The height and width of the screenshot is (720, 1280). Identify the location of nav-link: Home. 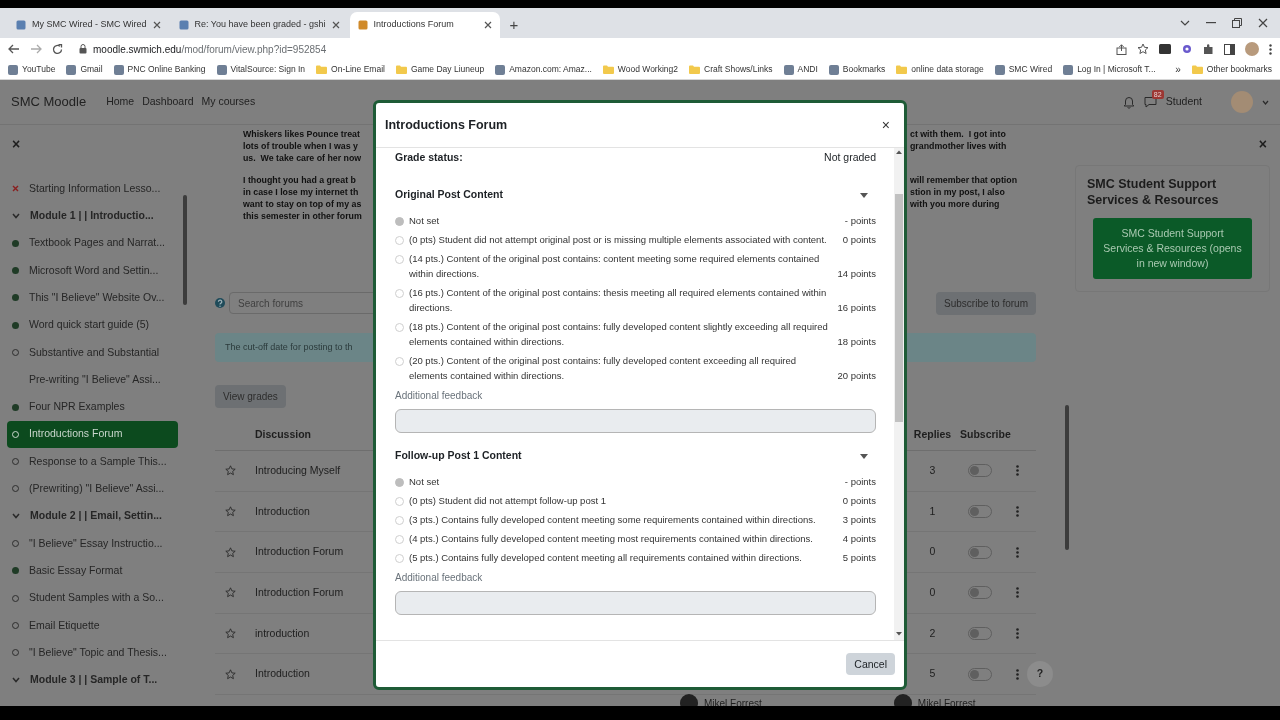
(120, 102).